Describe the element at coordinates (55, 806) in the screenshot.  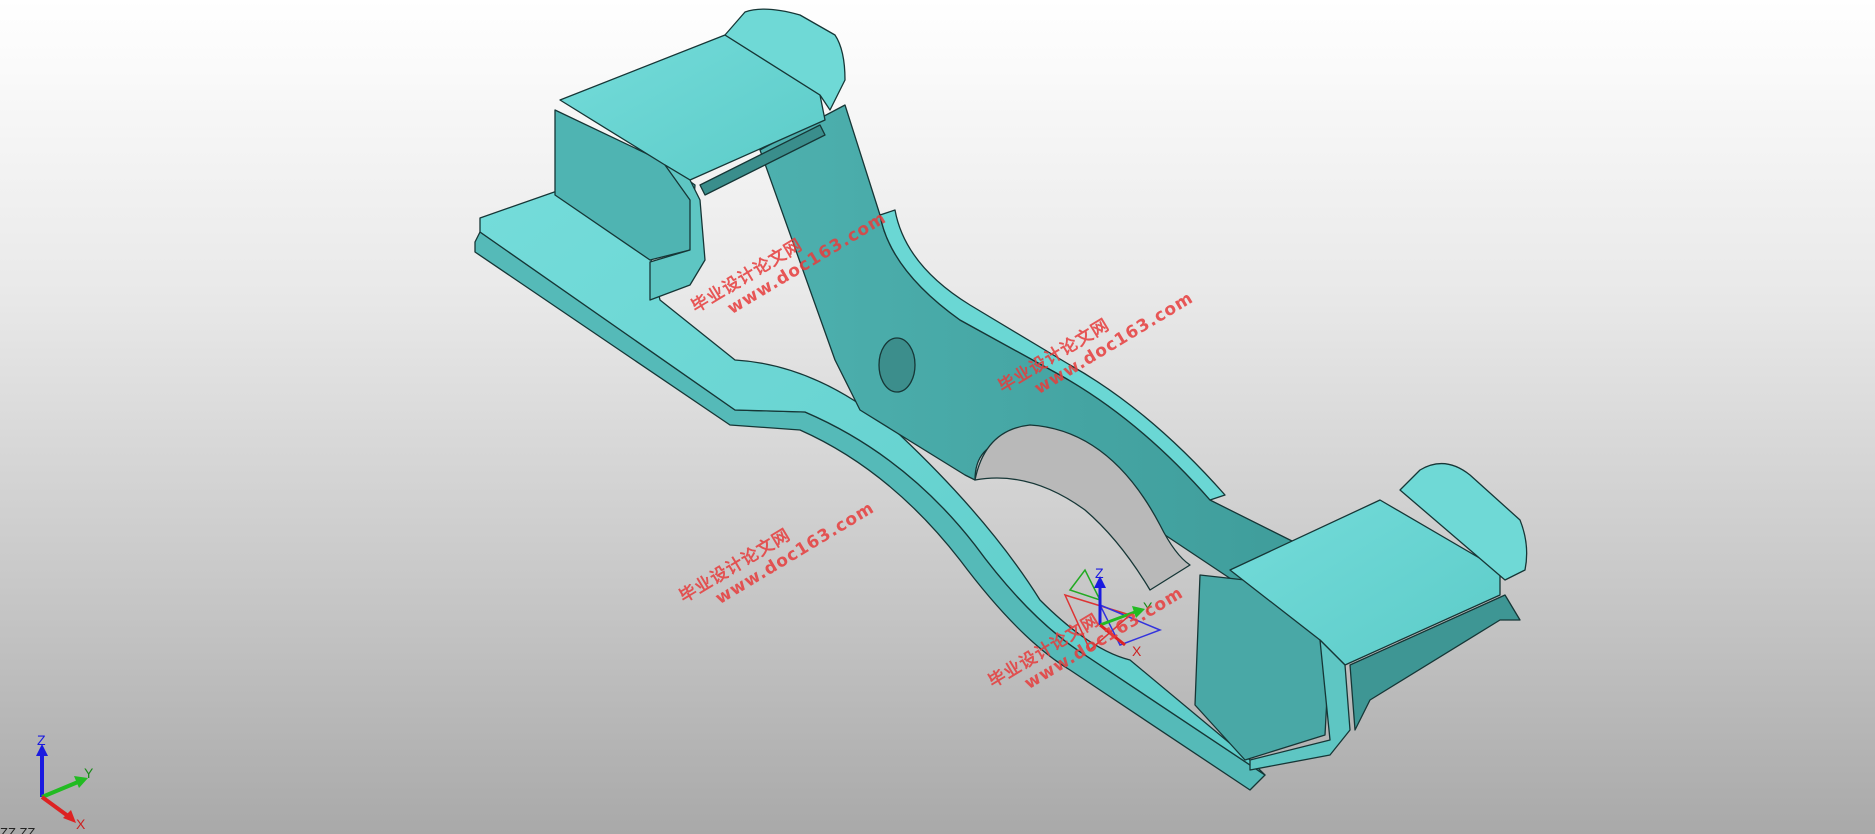
I see `view-x-axis` at that location.